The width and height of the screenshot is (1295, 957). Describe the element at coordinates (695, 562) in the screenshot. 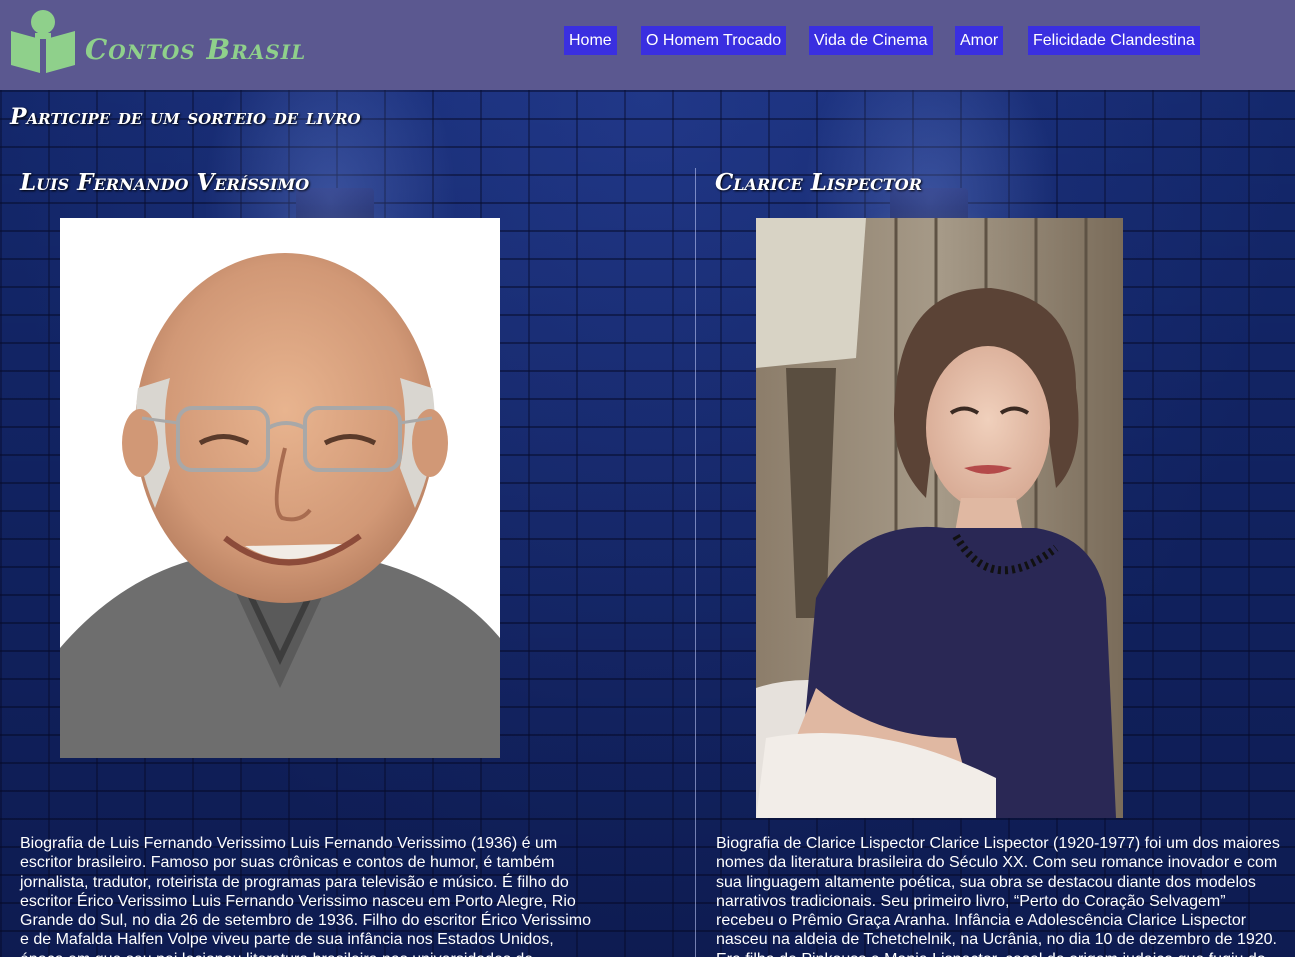

I see `column-divider` at that location.